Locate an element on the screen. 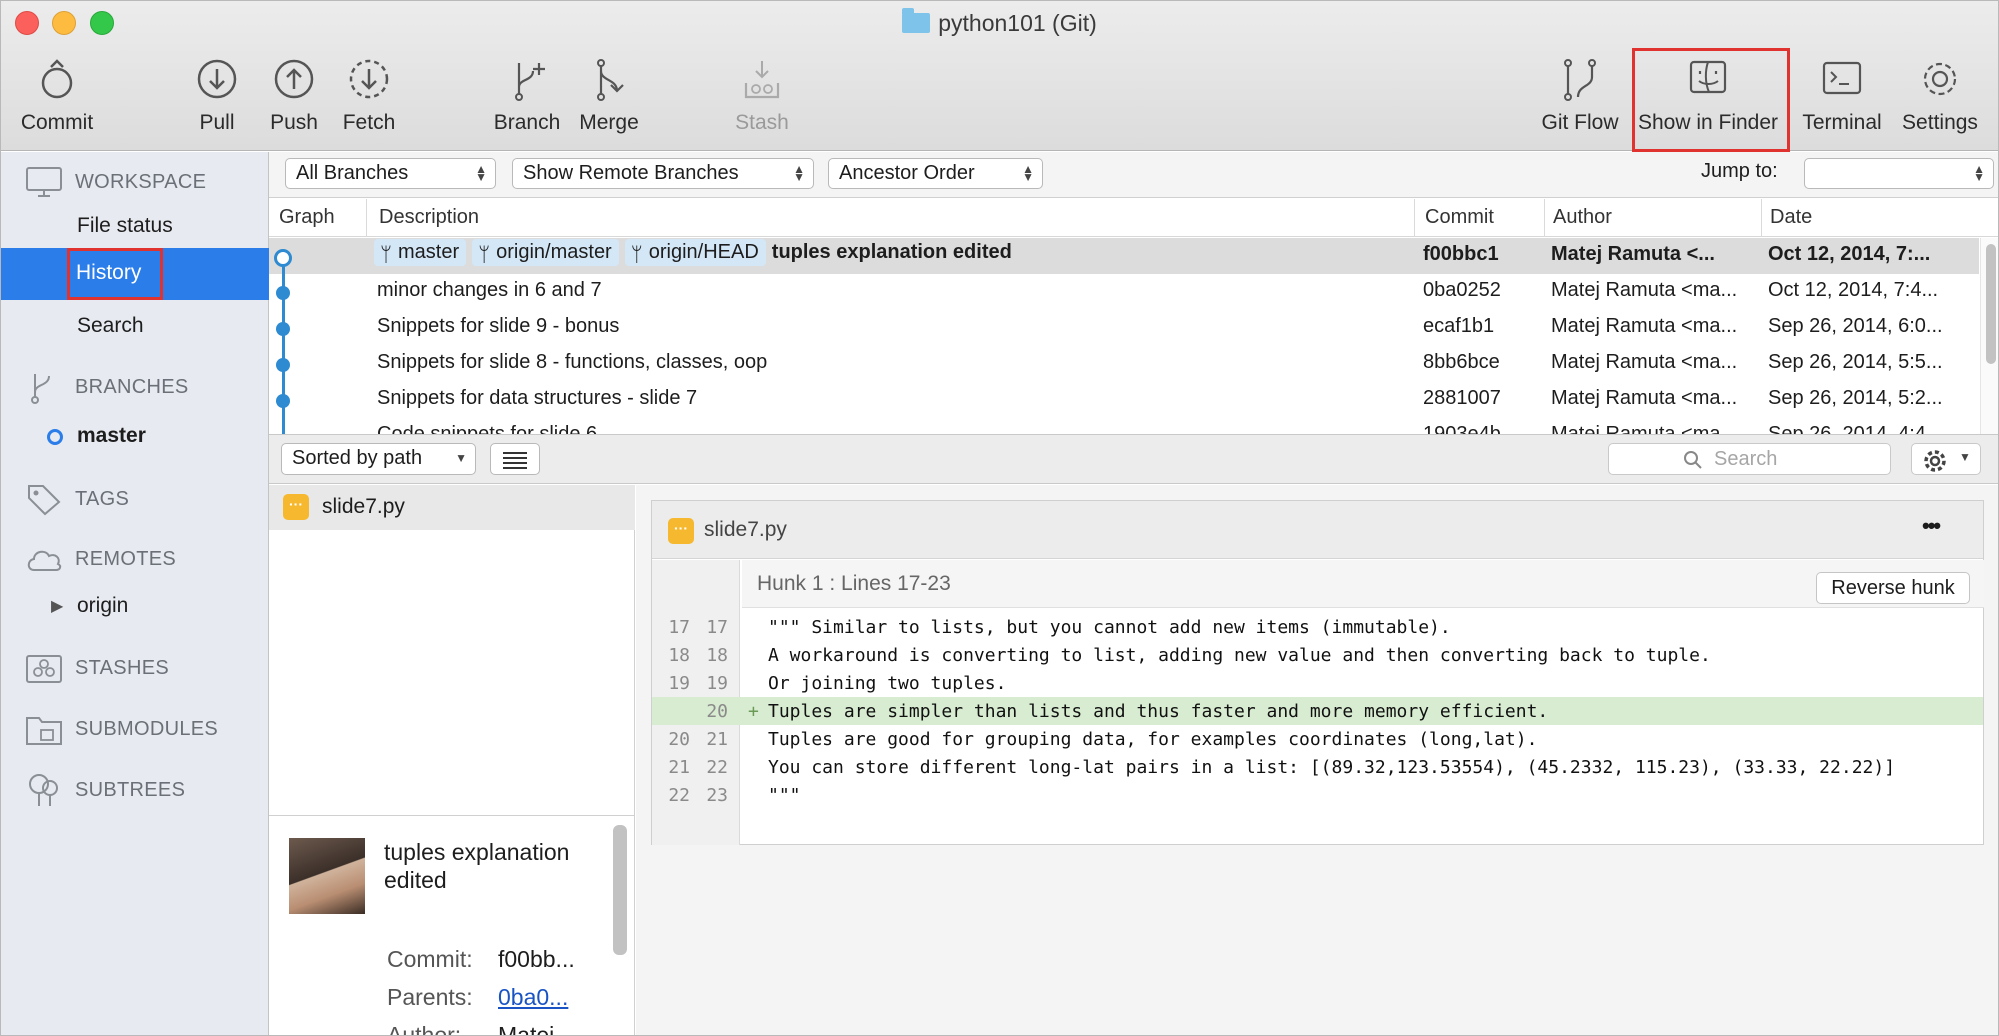 The image size is (1999, 1036). git-flow-button: Git Flow is located at coordinates (1580, 102).